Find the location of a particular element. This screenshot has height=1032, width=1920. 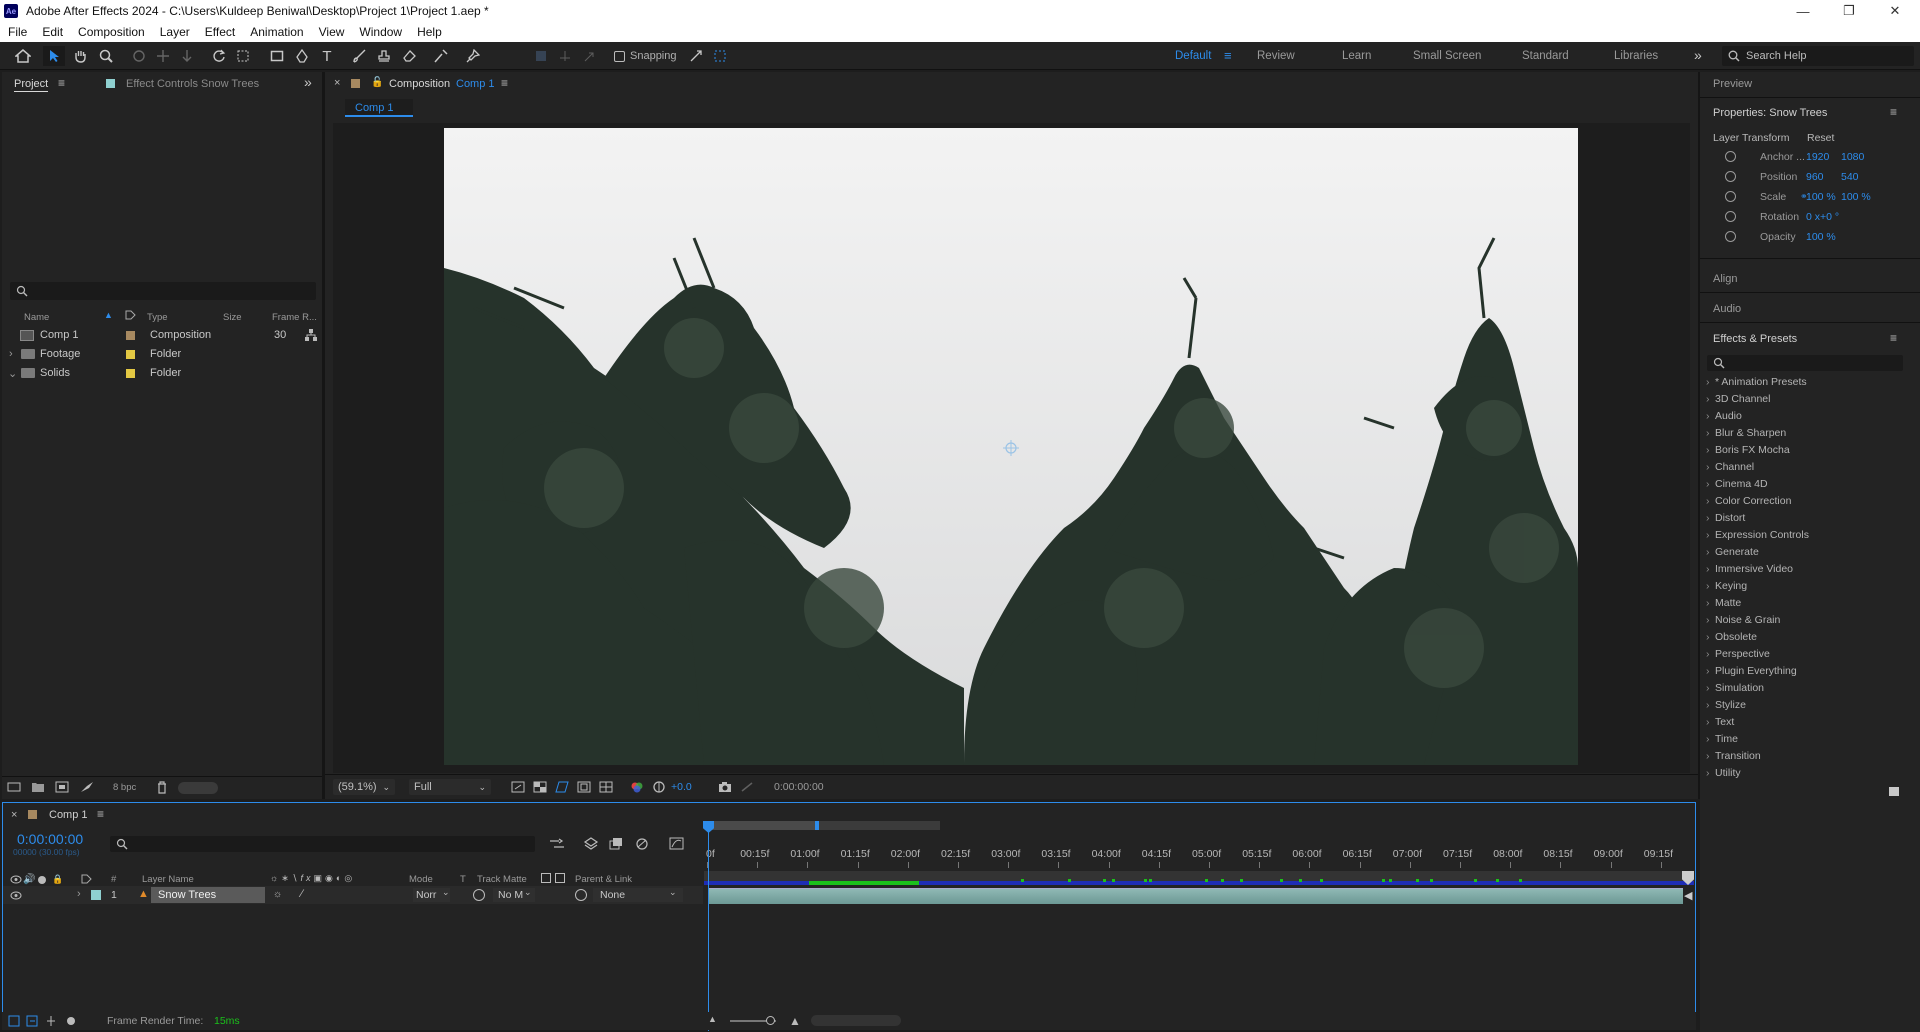

effect-category: › Stylize is located at coordinates (1726, 705).